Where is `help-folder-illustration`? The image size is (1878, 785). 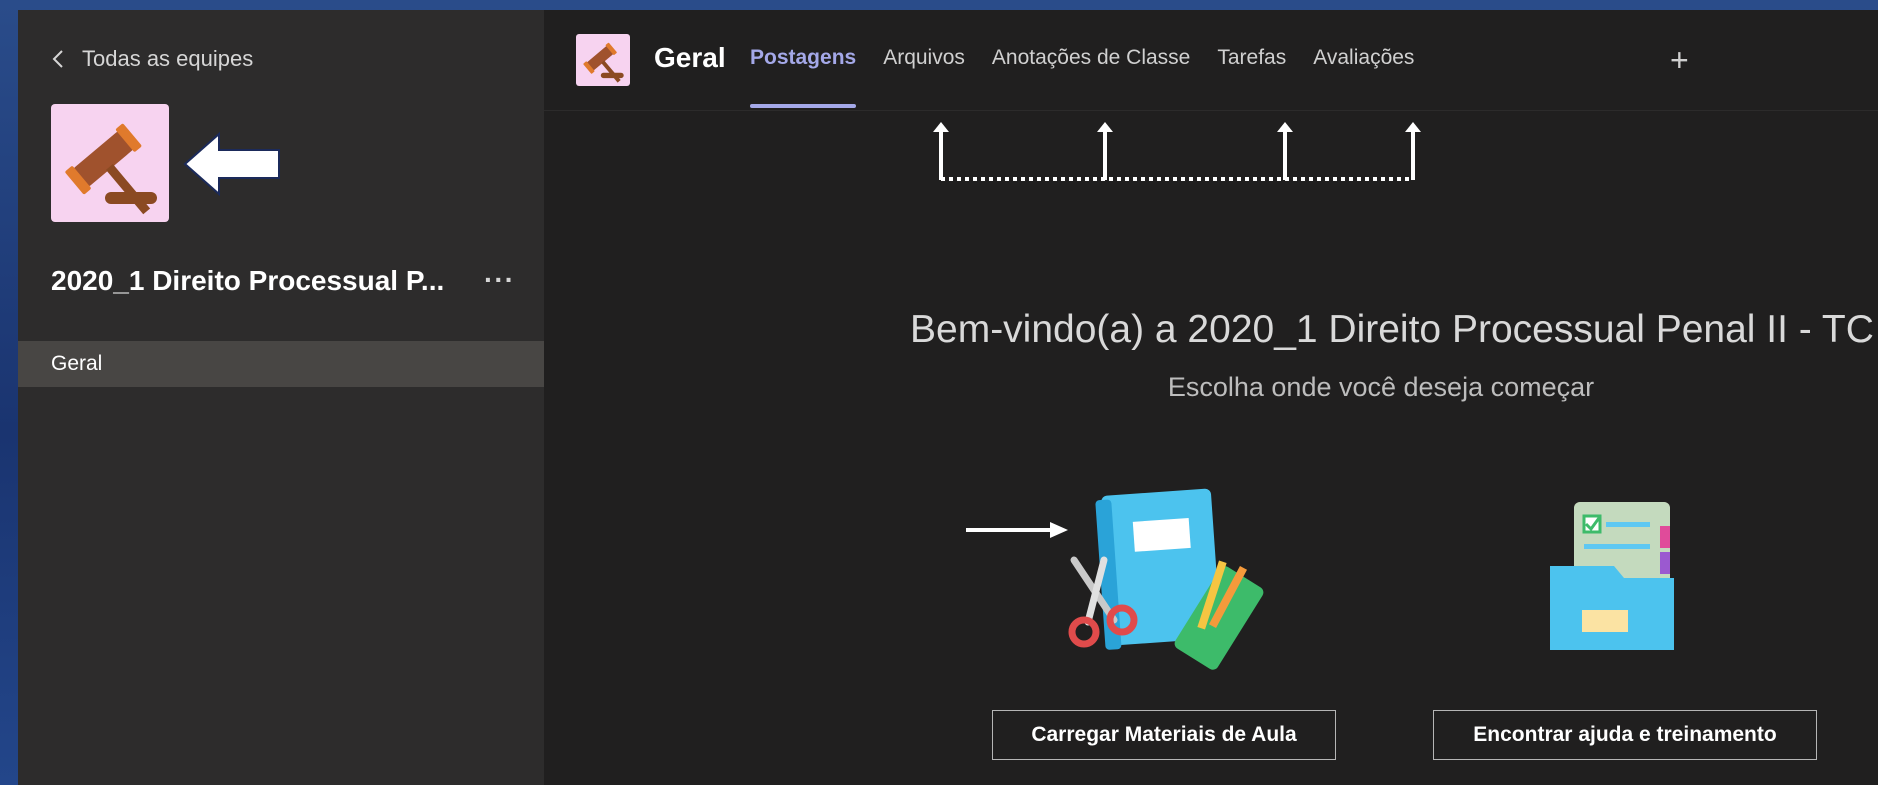
help-folder-illustration is located at coordinates (1612, 576).